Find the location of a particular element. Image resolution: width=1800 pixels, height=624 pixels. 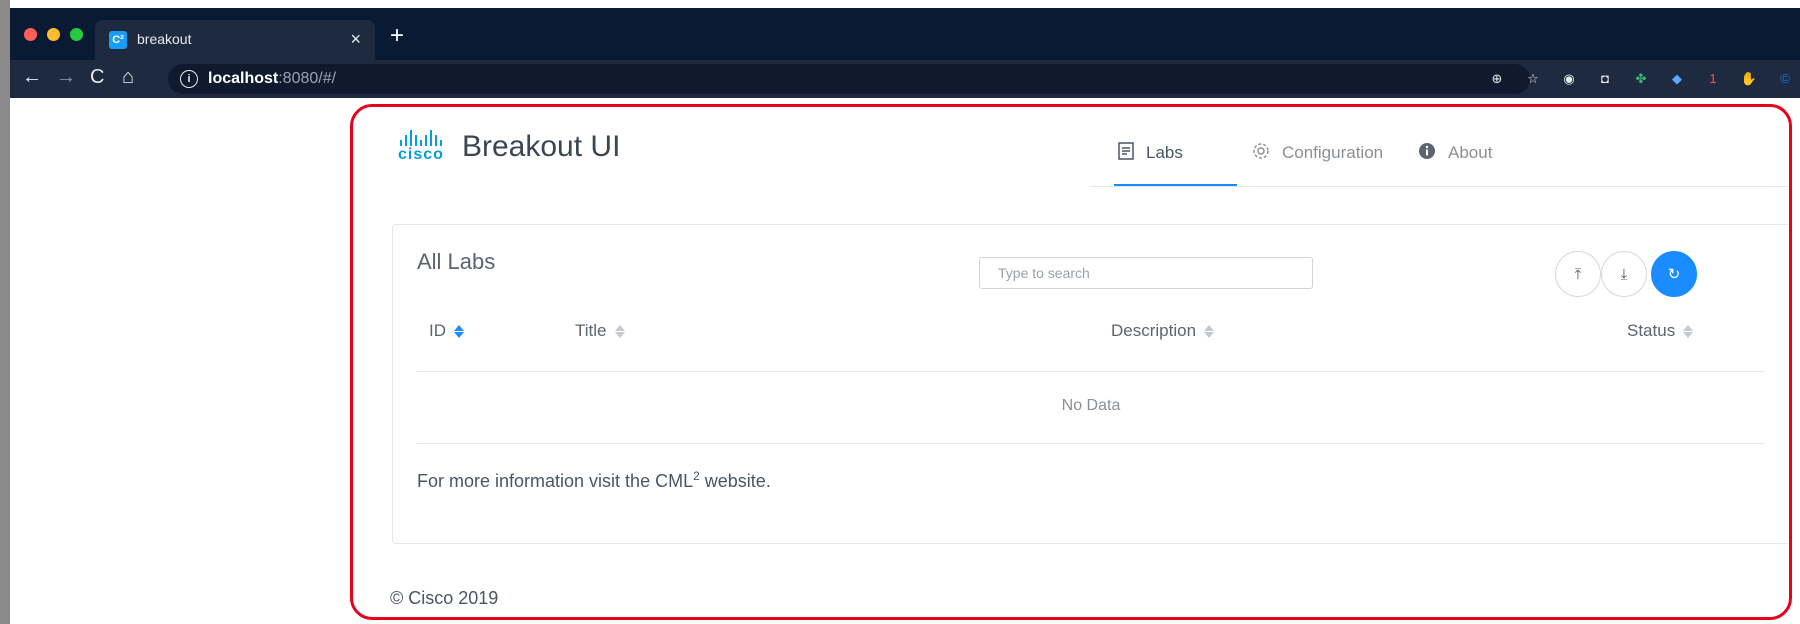

download-button: ⤓ is located at coordinates (1624, 274).